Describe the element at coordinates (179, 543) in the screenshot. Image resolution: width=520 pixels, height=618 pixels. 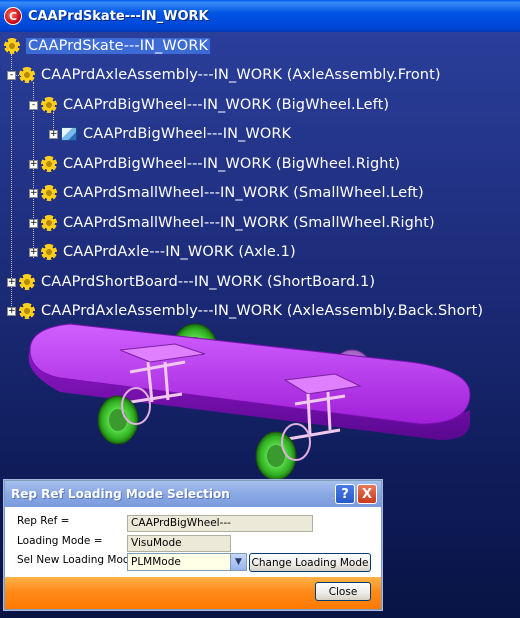
I see `loading-mode-field: VisuMode` at that location.